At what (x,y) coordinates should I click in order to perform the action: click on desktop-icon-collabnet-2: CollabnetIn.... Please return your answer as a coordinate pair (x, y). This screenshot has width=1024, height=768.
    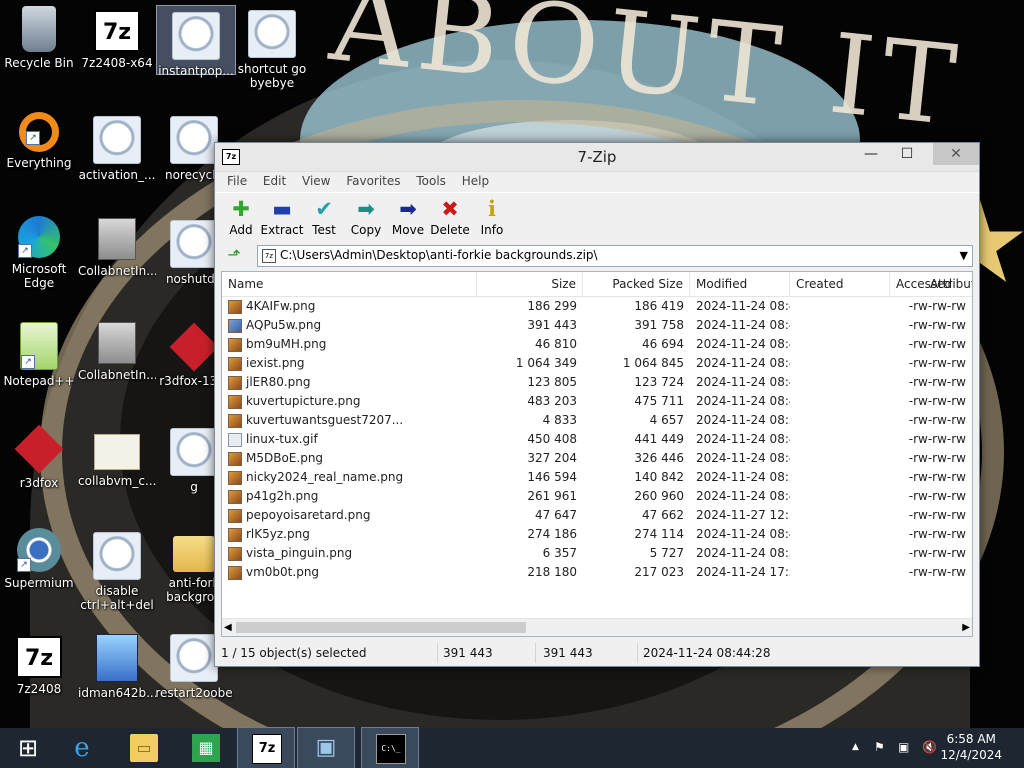
    Looking at the image, I should click on (117, 352).